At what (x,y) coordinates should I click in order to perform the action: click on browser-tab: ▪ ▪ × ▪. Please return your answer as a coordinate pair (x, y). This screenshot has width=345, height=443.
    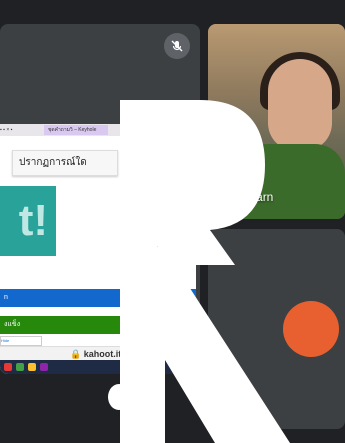
    Looking at the image, I should click on (20, 130).